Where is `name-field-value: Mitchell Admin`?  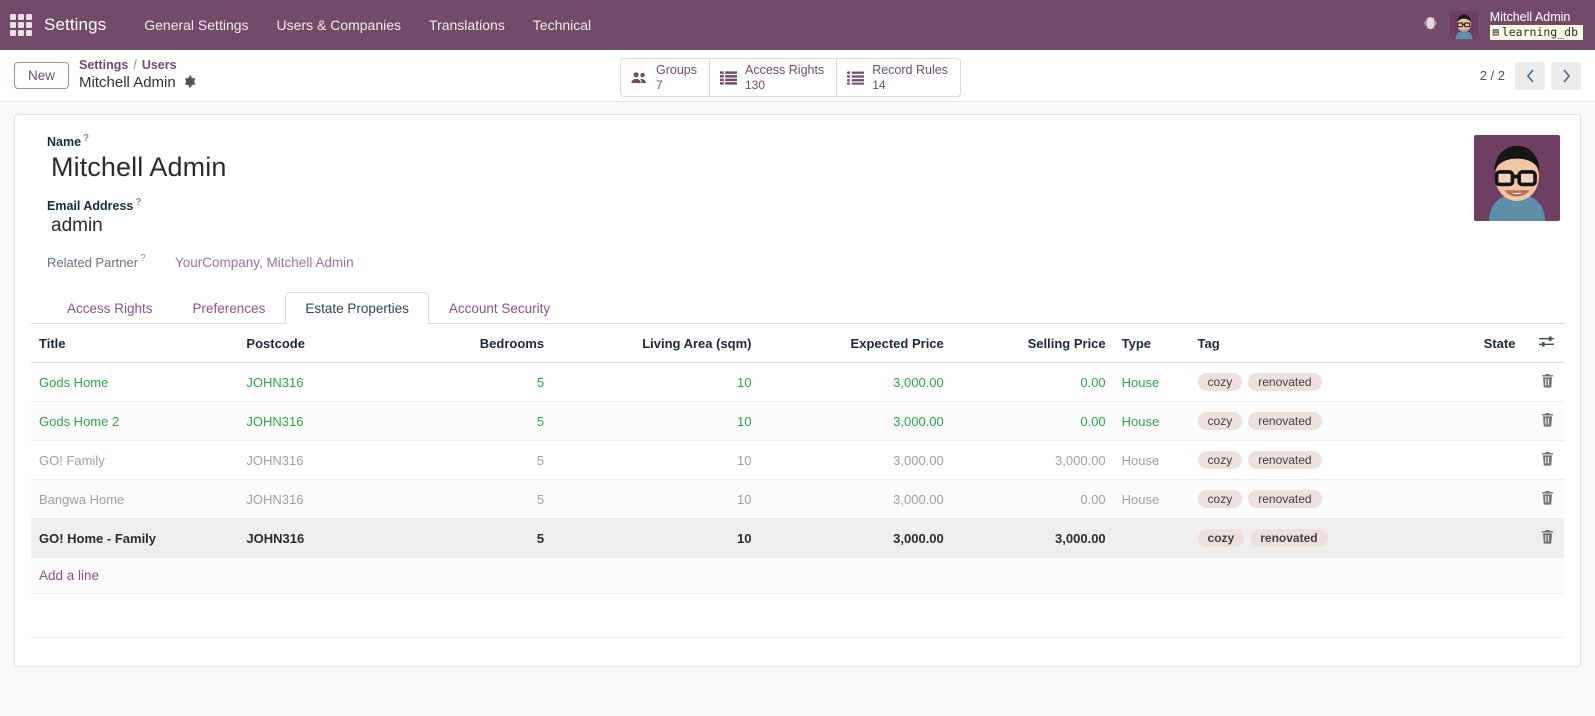 name-field-value: Mitchell Admin is located at coordinates (807, 167).